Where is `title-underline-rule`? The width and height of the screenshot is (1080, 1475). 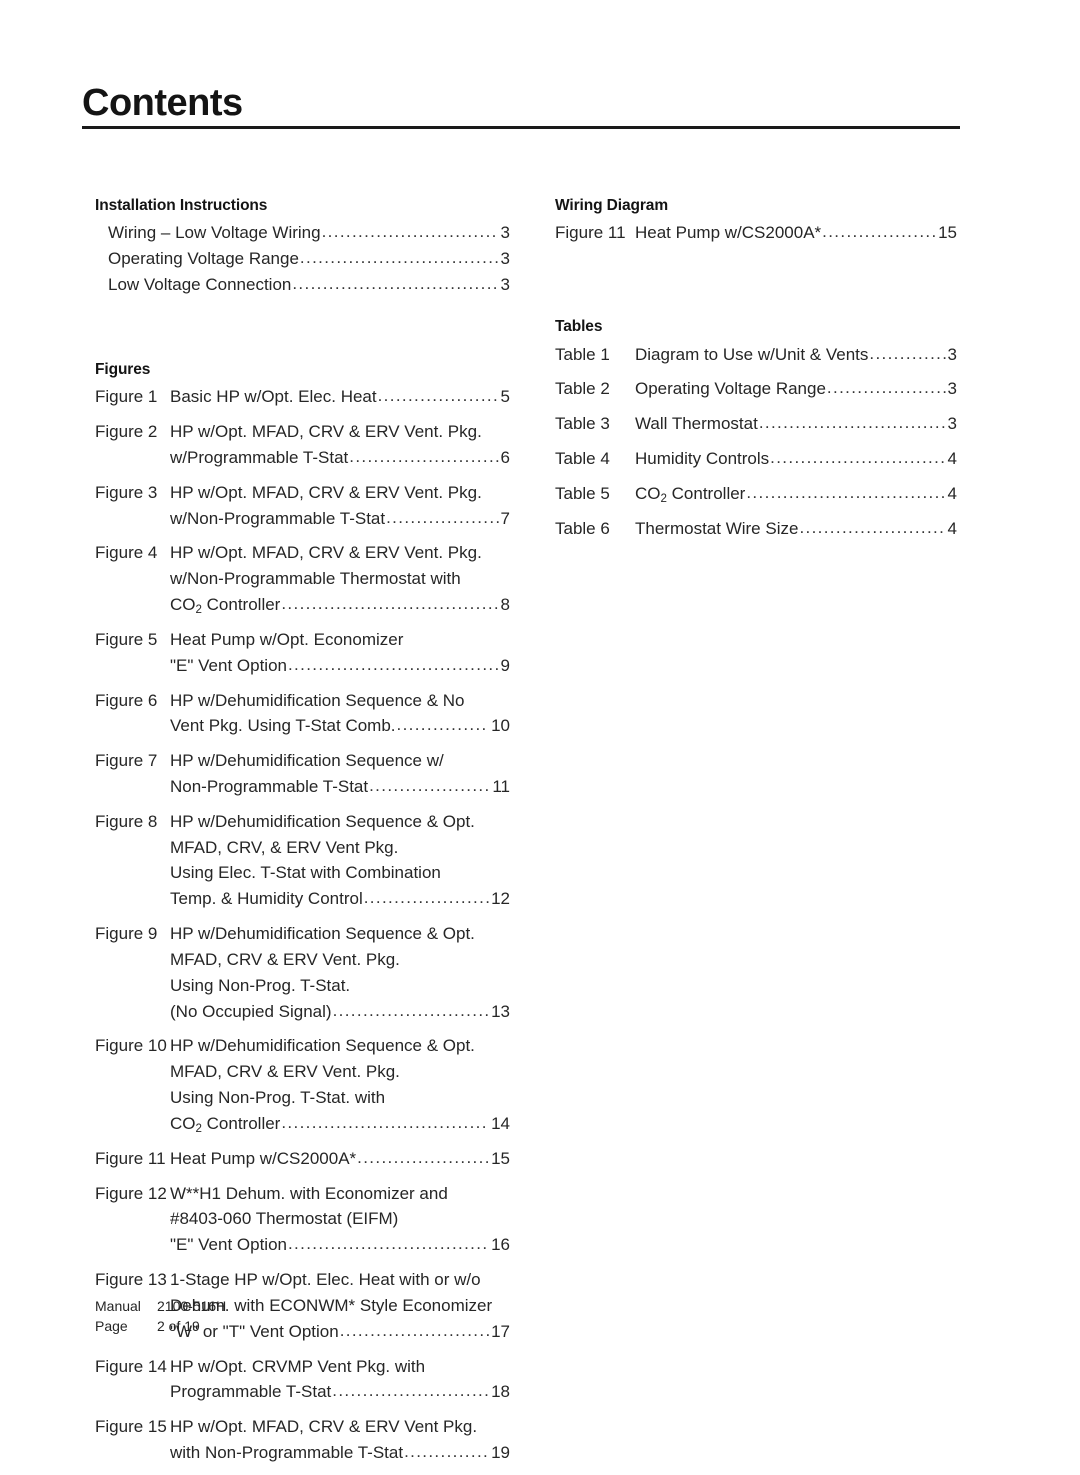
title-underline-rule is located at coordinates (521, 127).